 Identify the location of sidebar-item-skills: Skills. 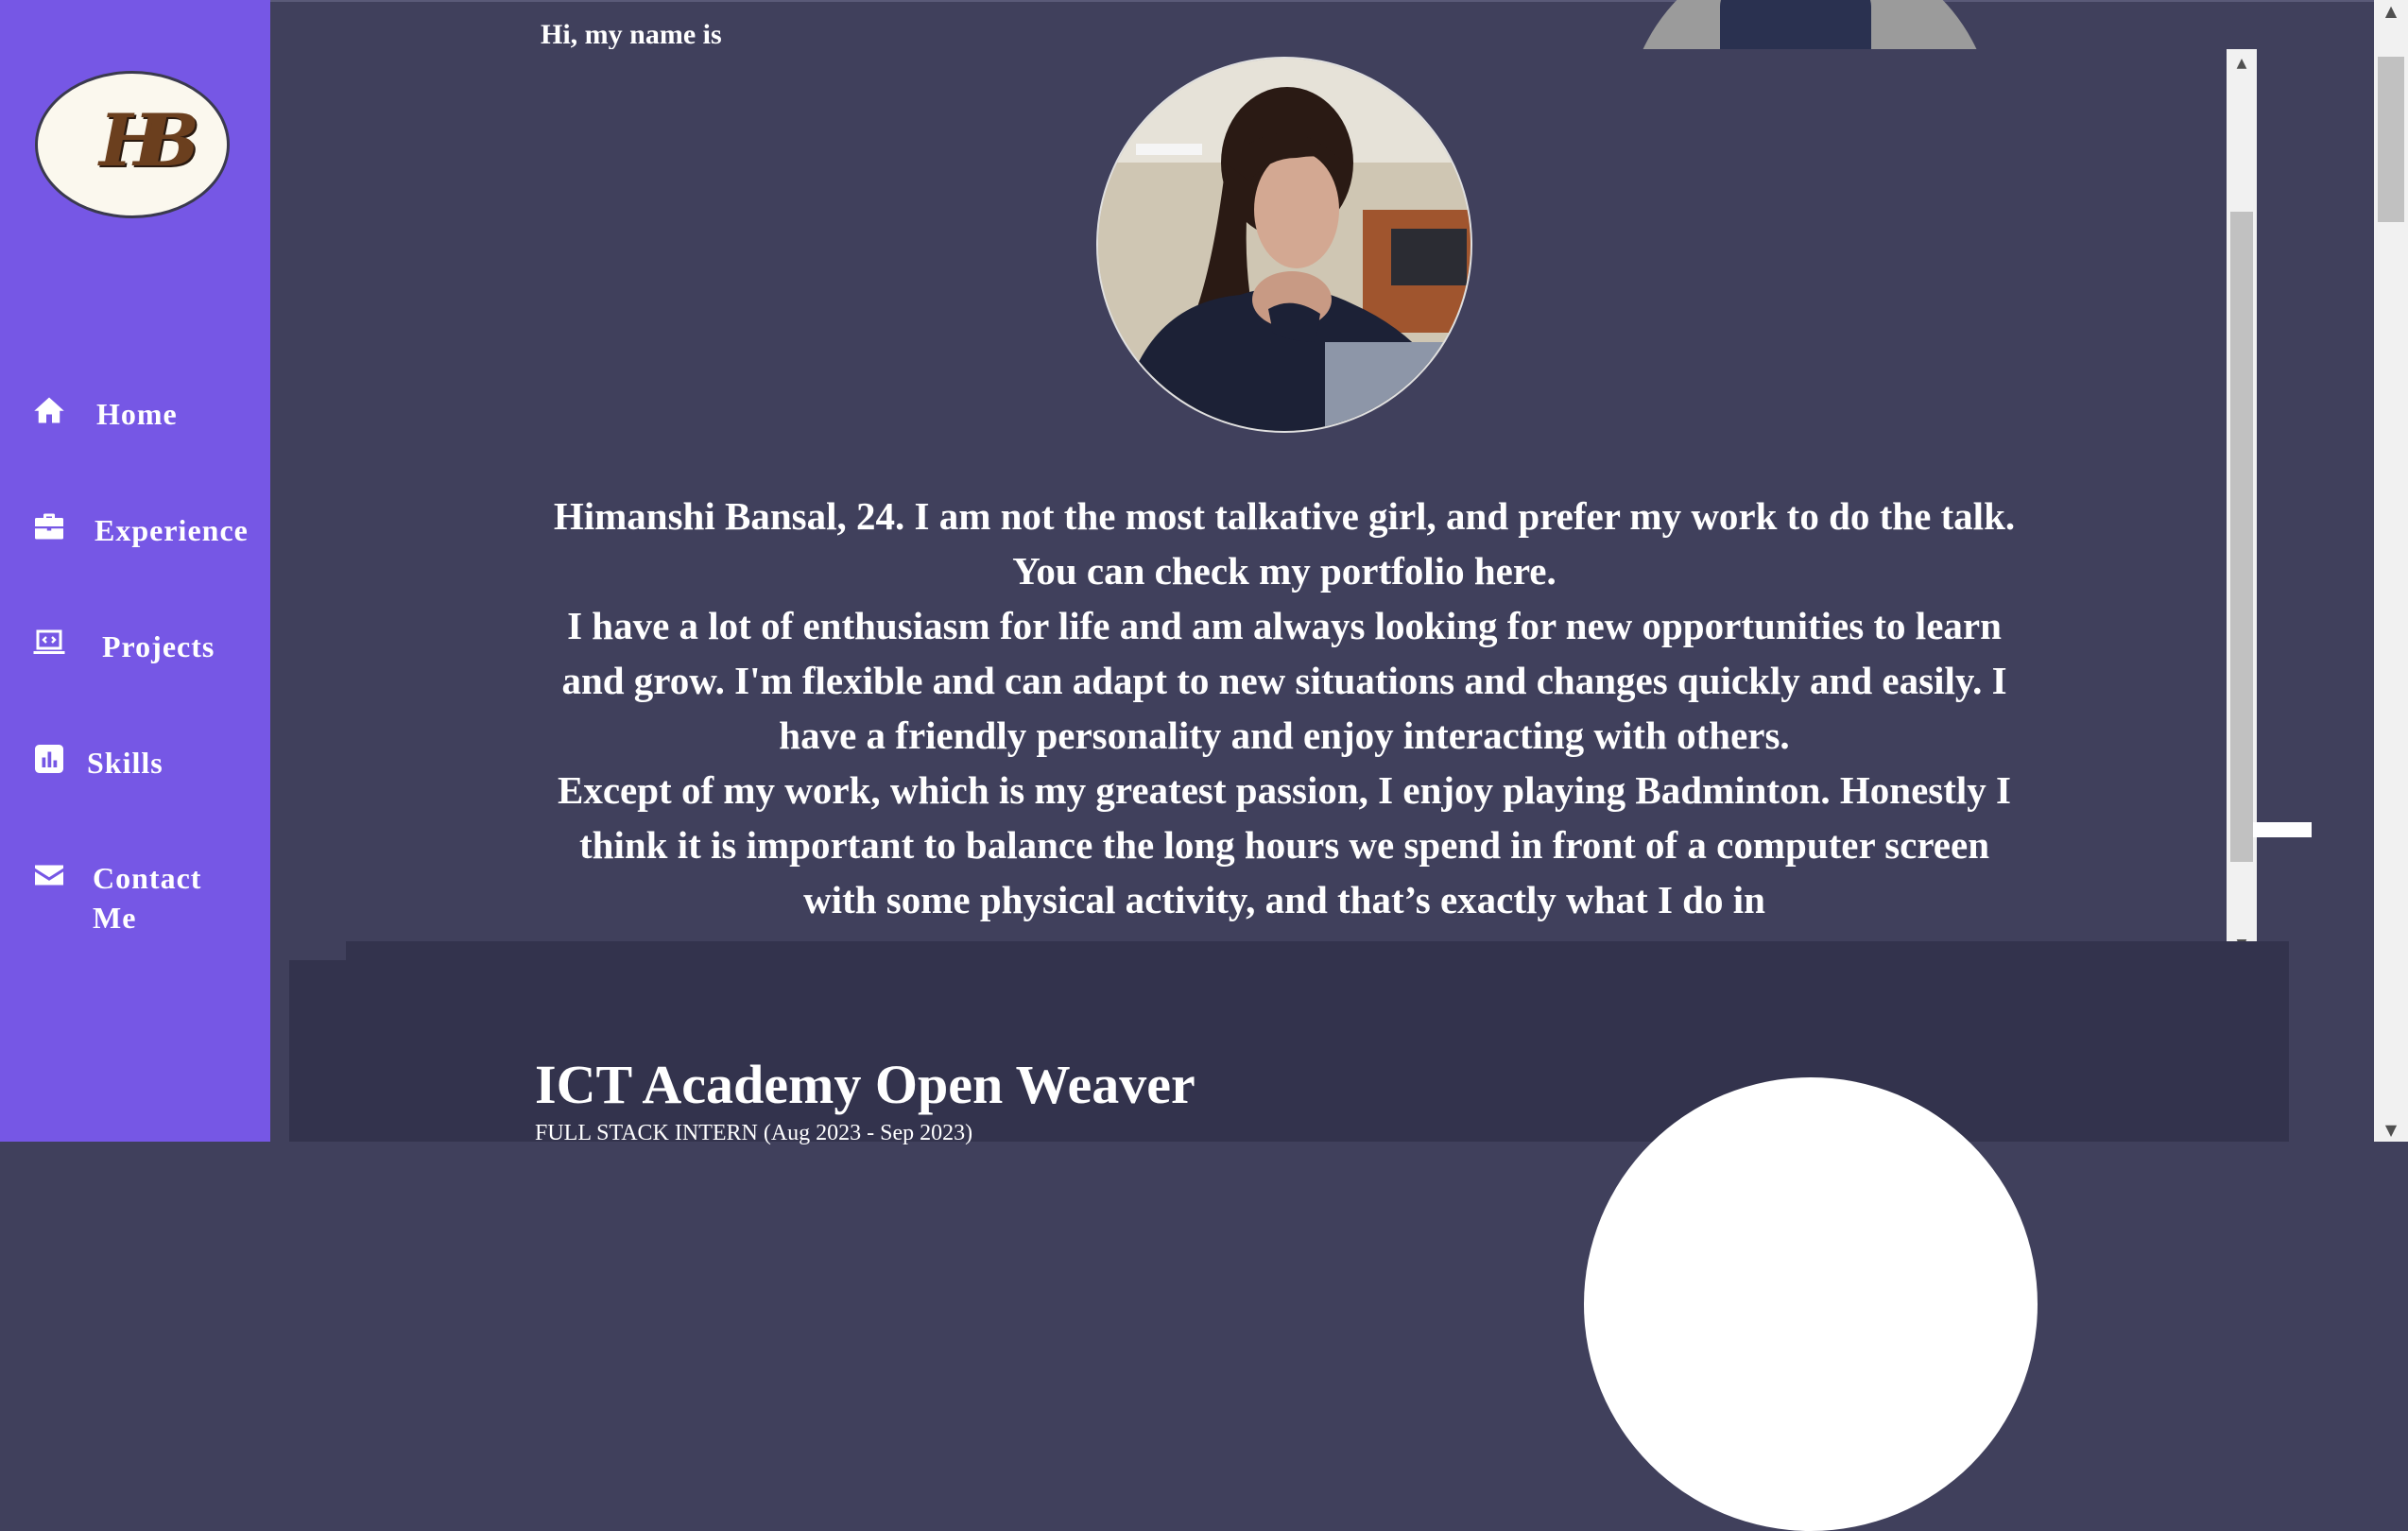
(97, 763).